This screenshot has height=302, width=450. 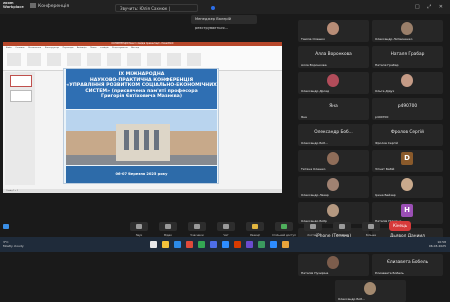 I want to click on control-button: Спільний доступ, so click(x=284, y=229).